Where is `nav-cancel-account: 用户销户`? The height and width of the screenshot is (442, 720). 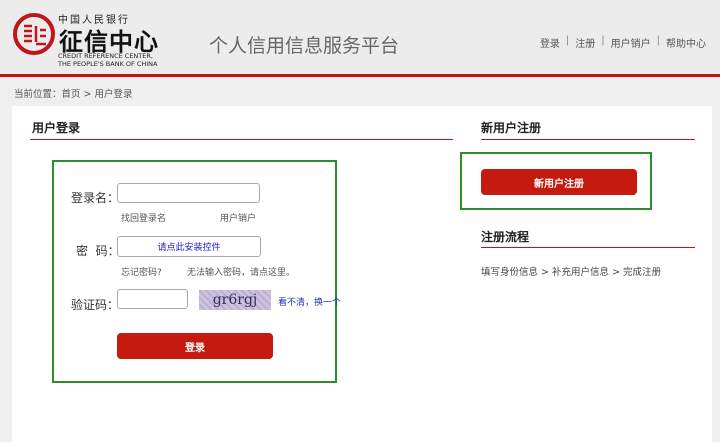
nav-cancel-account: 用户销户 is located at coordinates (631, 42).